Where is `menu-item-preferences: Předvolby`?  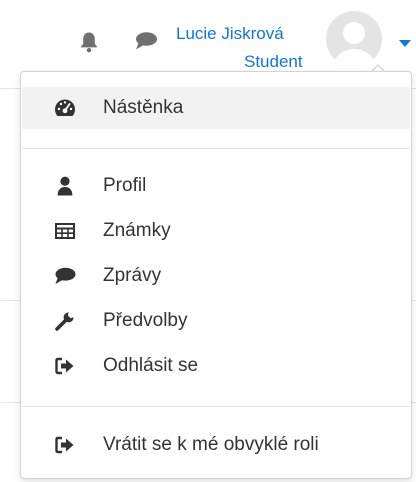
menu-item-preferences: Předvolby is located at coordinates (216, 321).